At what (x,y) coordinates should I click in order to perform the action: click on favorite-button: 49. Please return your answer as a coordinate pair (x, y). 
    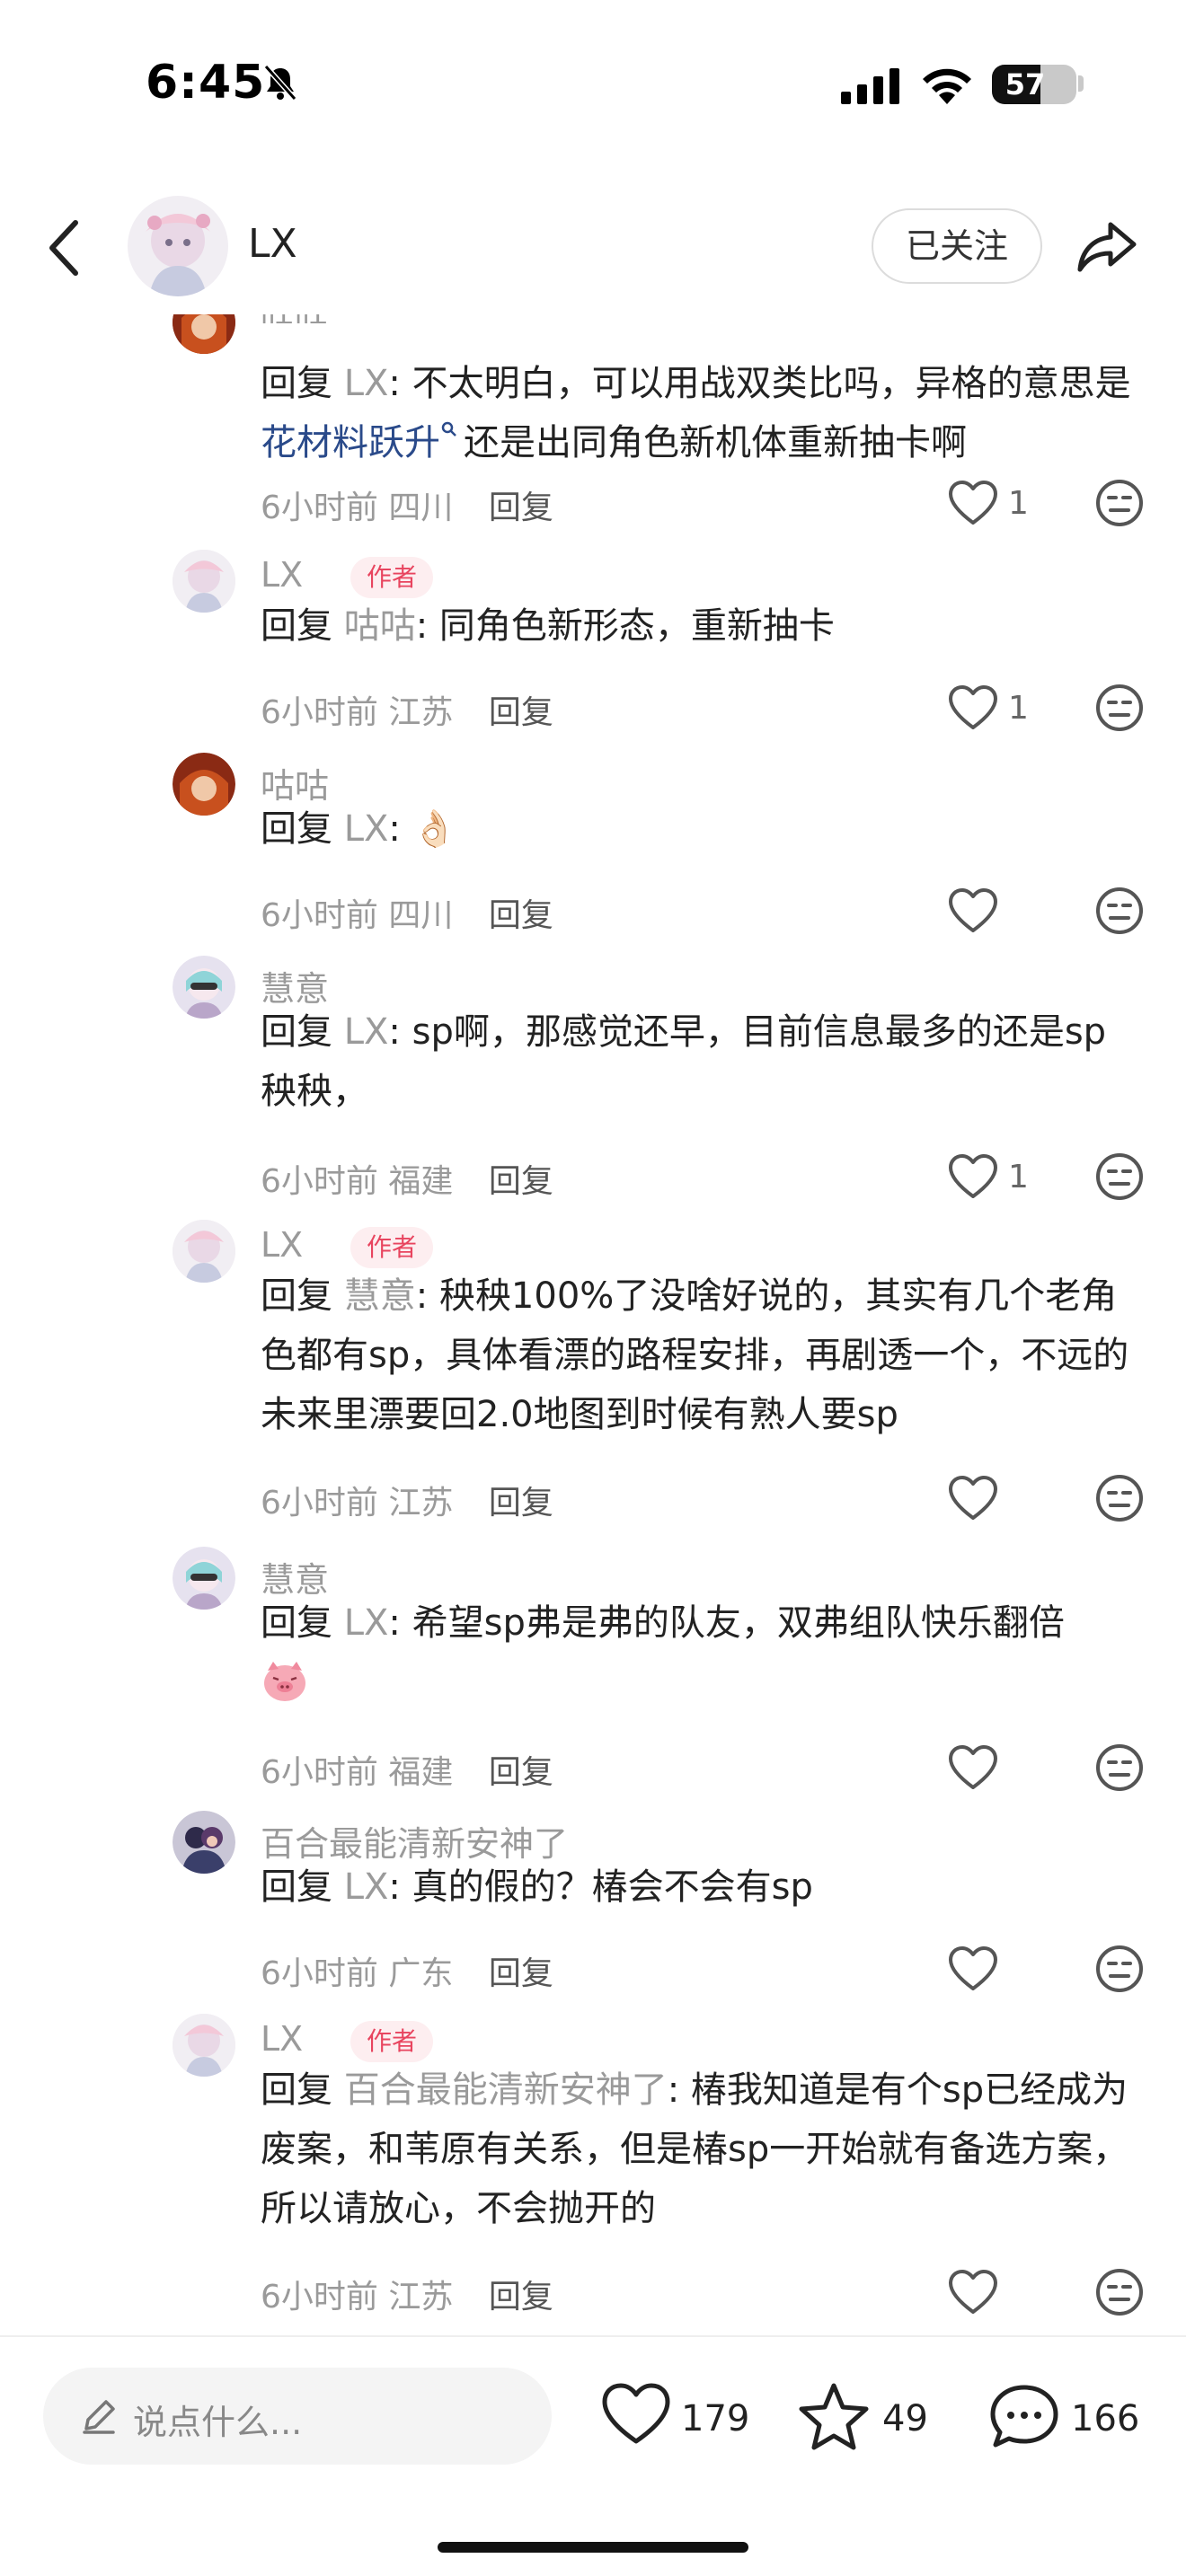
    Looking at the image, I should click on (865, 2418).